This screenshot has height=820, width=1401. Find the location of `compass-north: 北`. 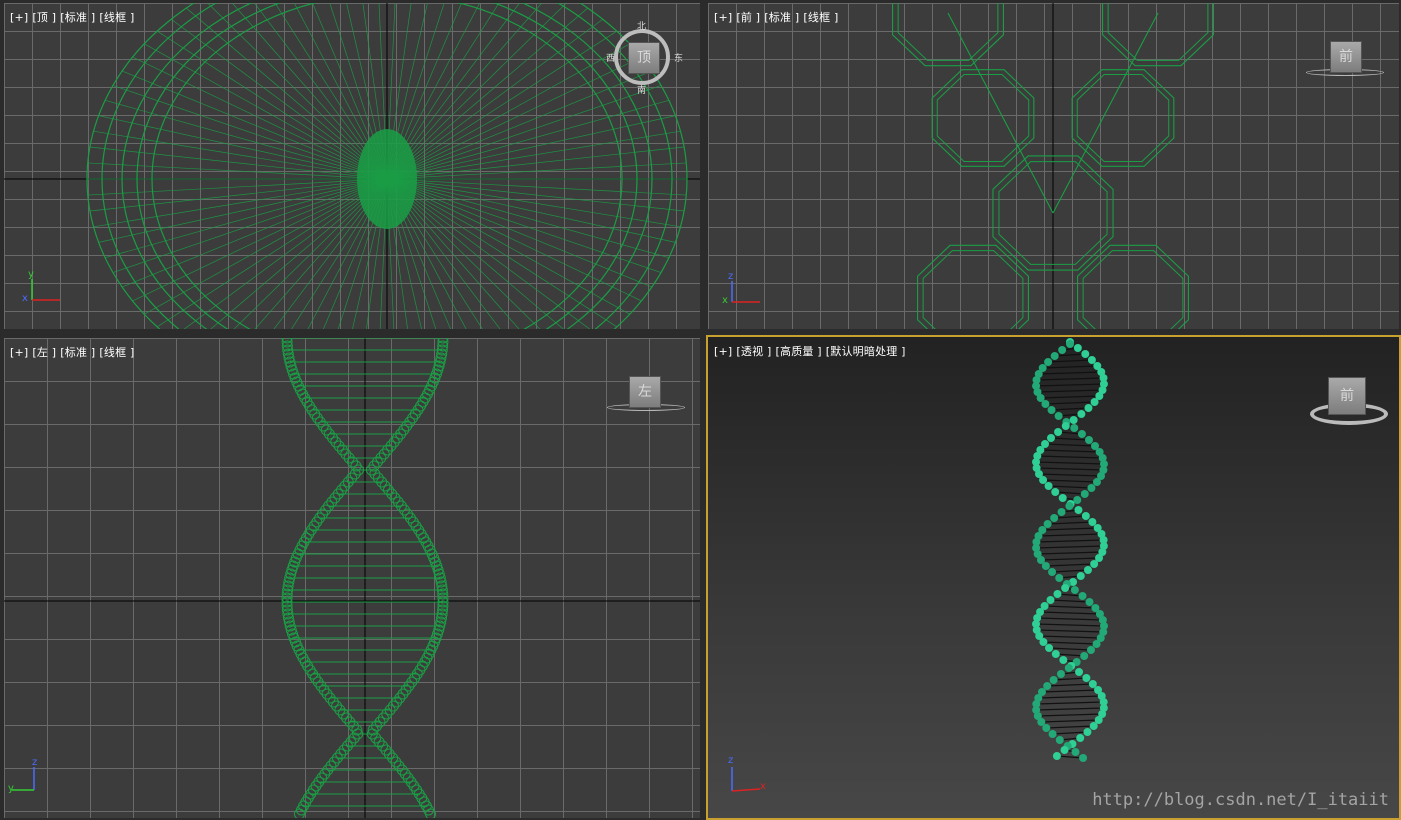

compass-north: 北 is located at coordinates (642, 27).